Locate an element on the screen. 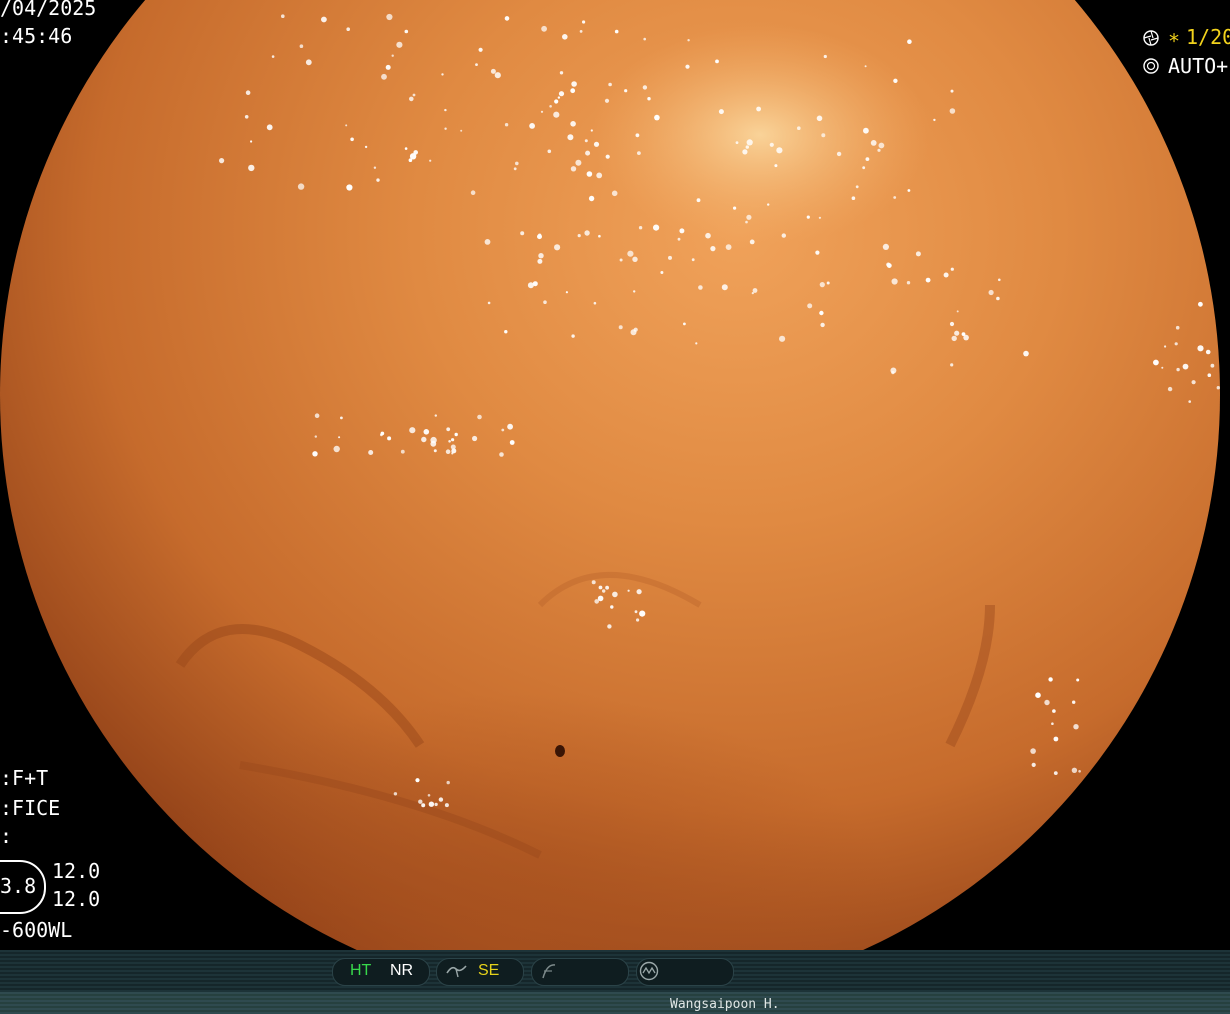  time-text: :45:46 is located at coordinates (36, 36).